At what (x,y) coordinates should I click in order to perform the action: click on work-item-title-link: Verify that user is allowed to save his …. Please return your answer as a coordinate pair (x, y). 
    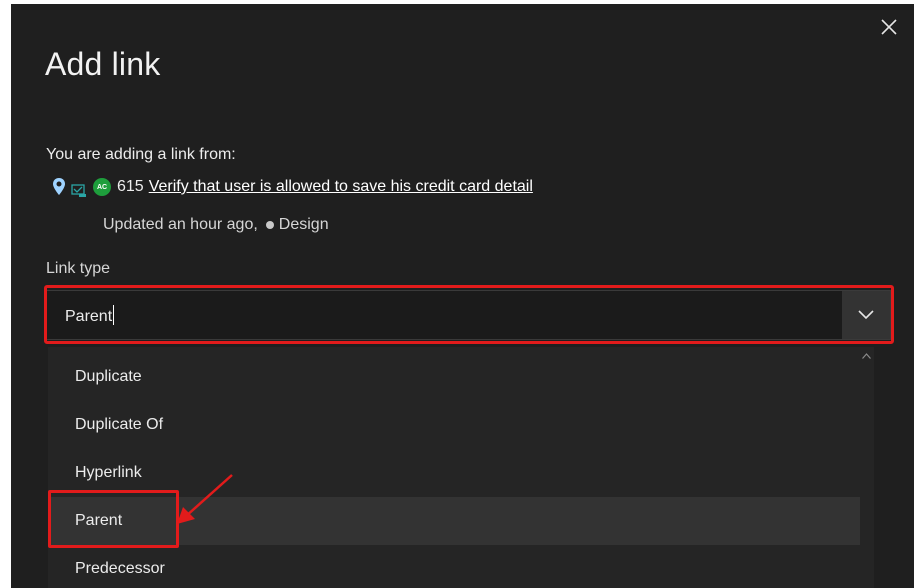
    Looking at the image, I should click on (341, 187).